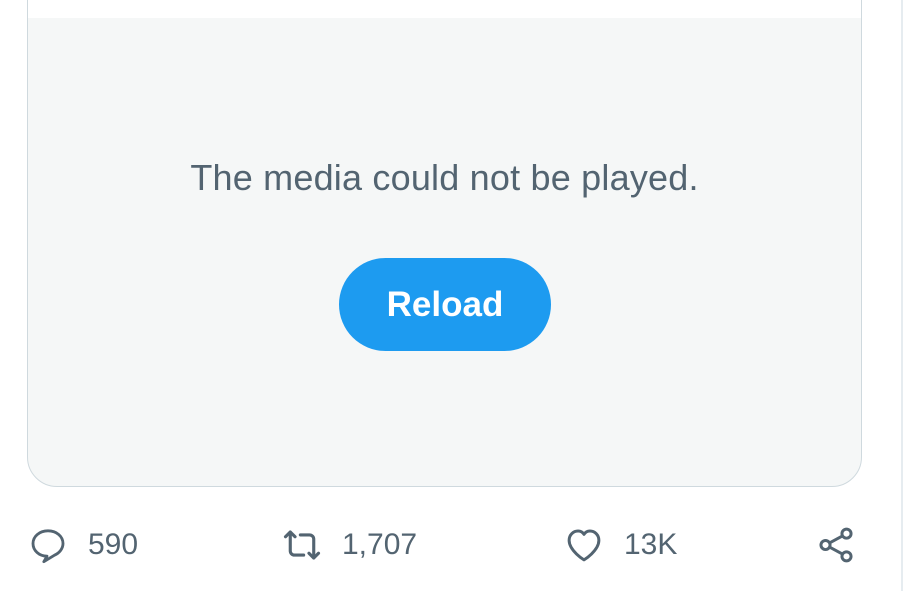  What do you see at coordinates (444, 177) in the screenshot?
I see `media-error-message: The media could not be played.` at bounding box center [444, 177].